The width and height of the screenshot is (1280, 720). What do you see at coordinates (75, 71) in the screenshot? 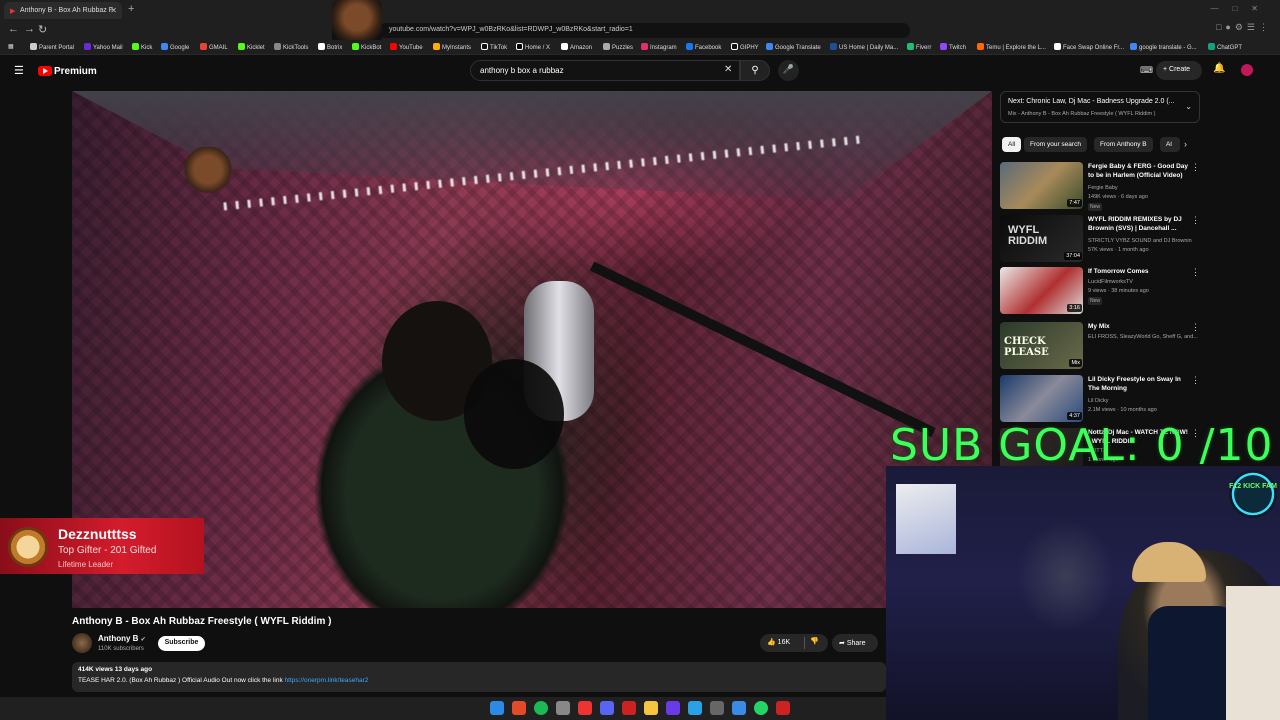
I see `youtube-brand: Premium` at bounding box center [75, 71].